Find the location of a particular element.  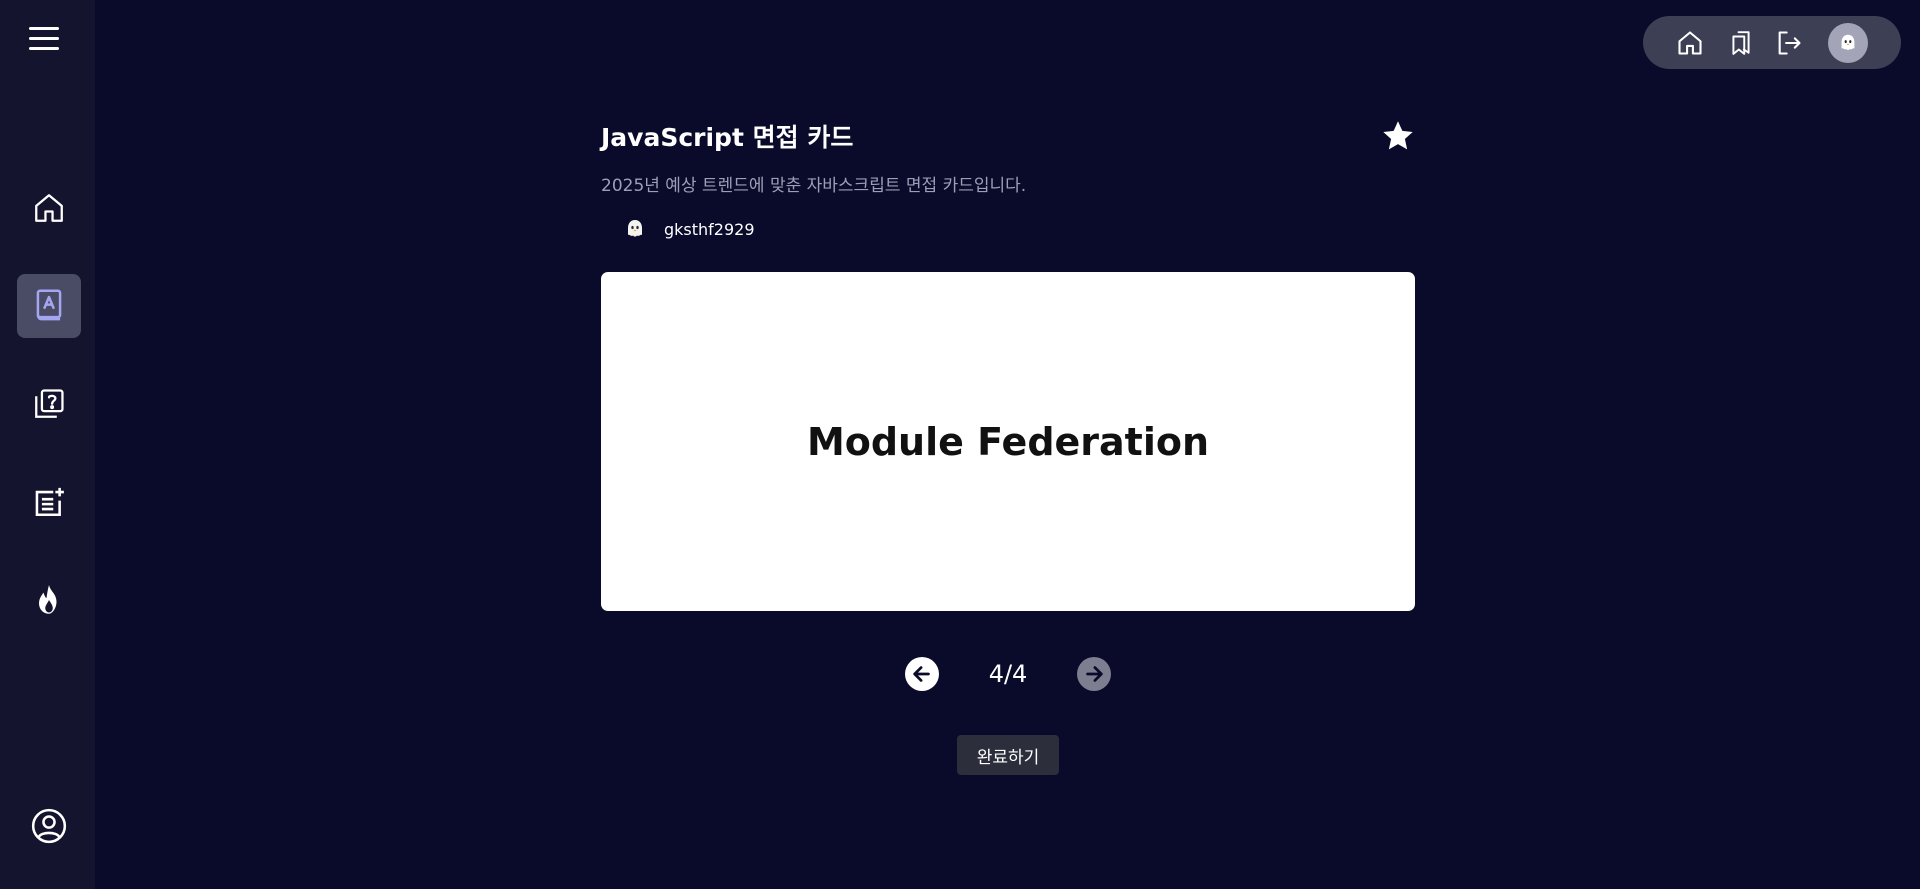

favorite-button is located at coordinates (1398, 136).